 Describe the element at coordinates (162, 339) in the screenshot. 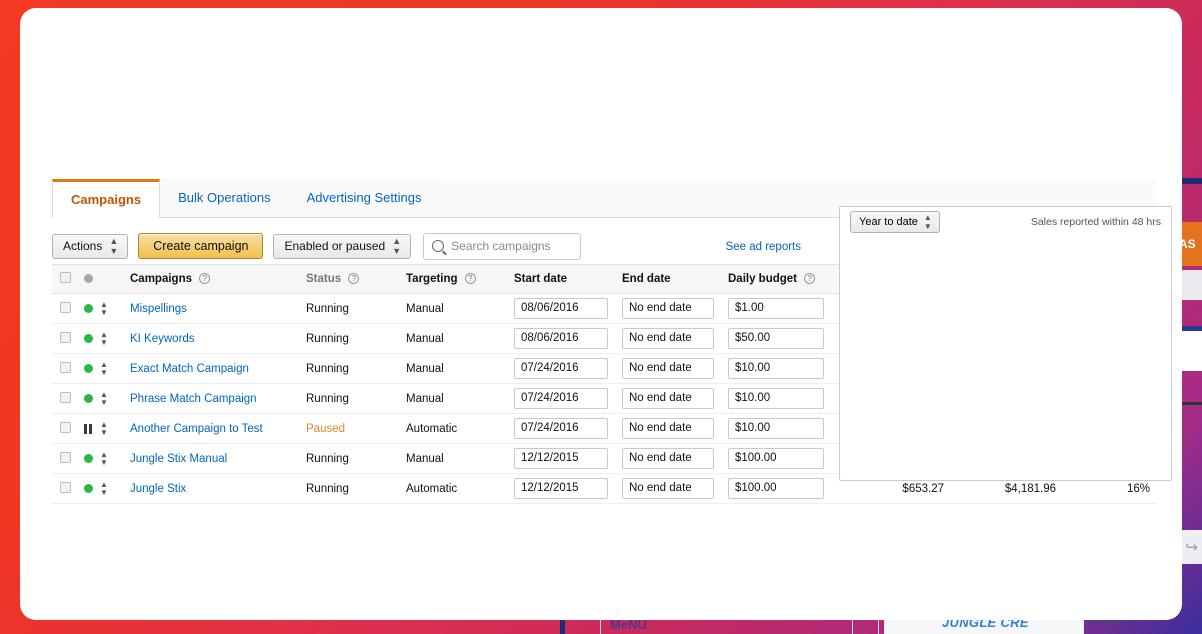

I see `campaign-name-link: KI Keywords` at that location.